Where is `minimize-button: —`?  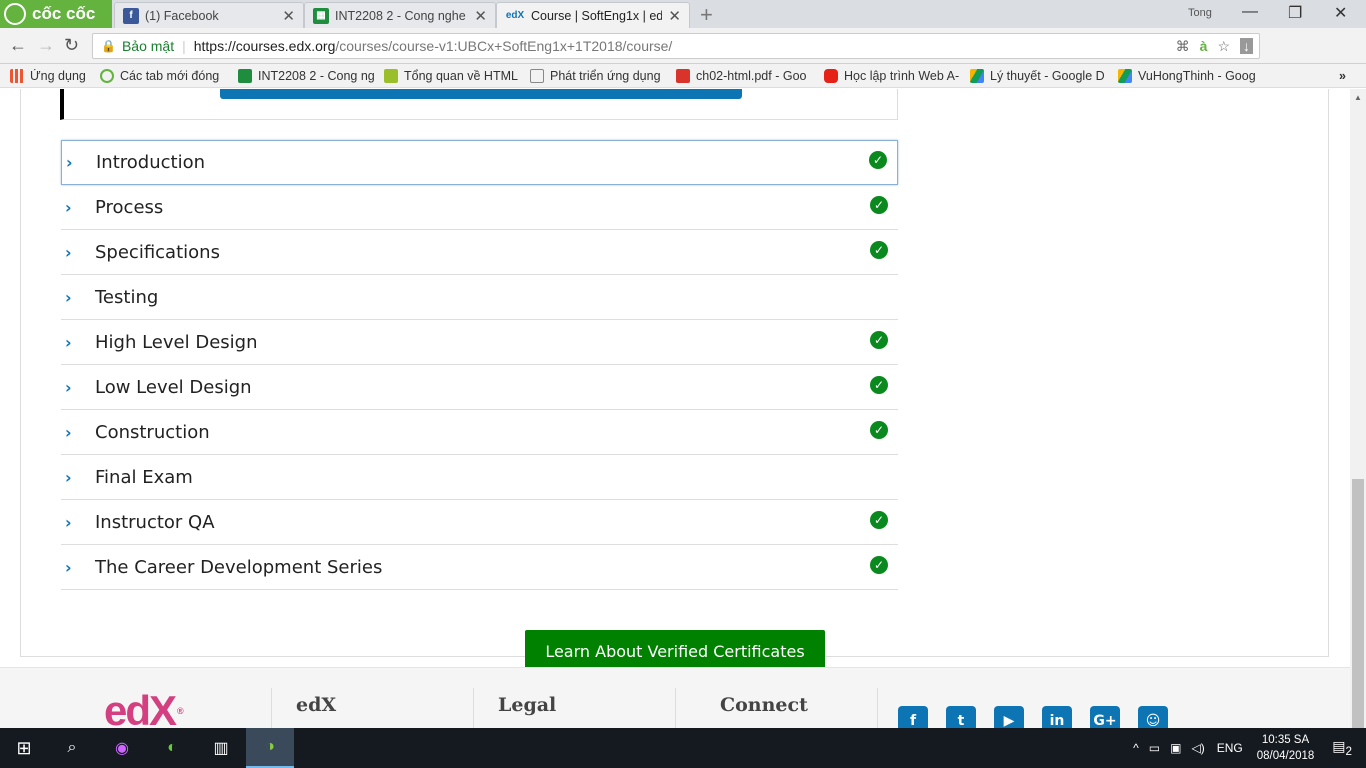 minimize-button: — is located at coordinates (1250, 12).